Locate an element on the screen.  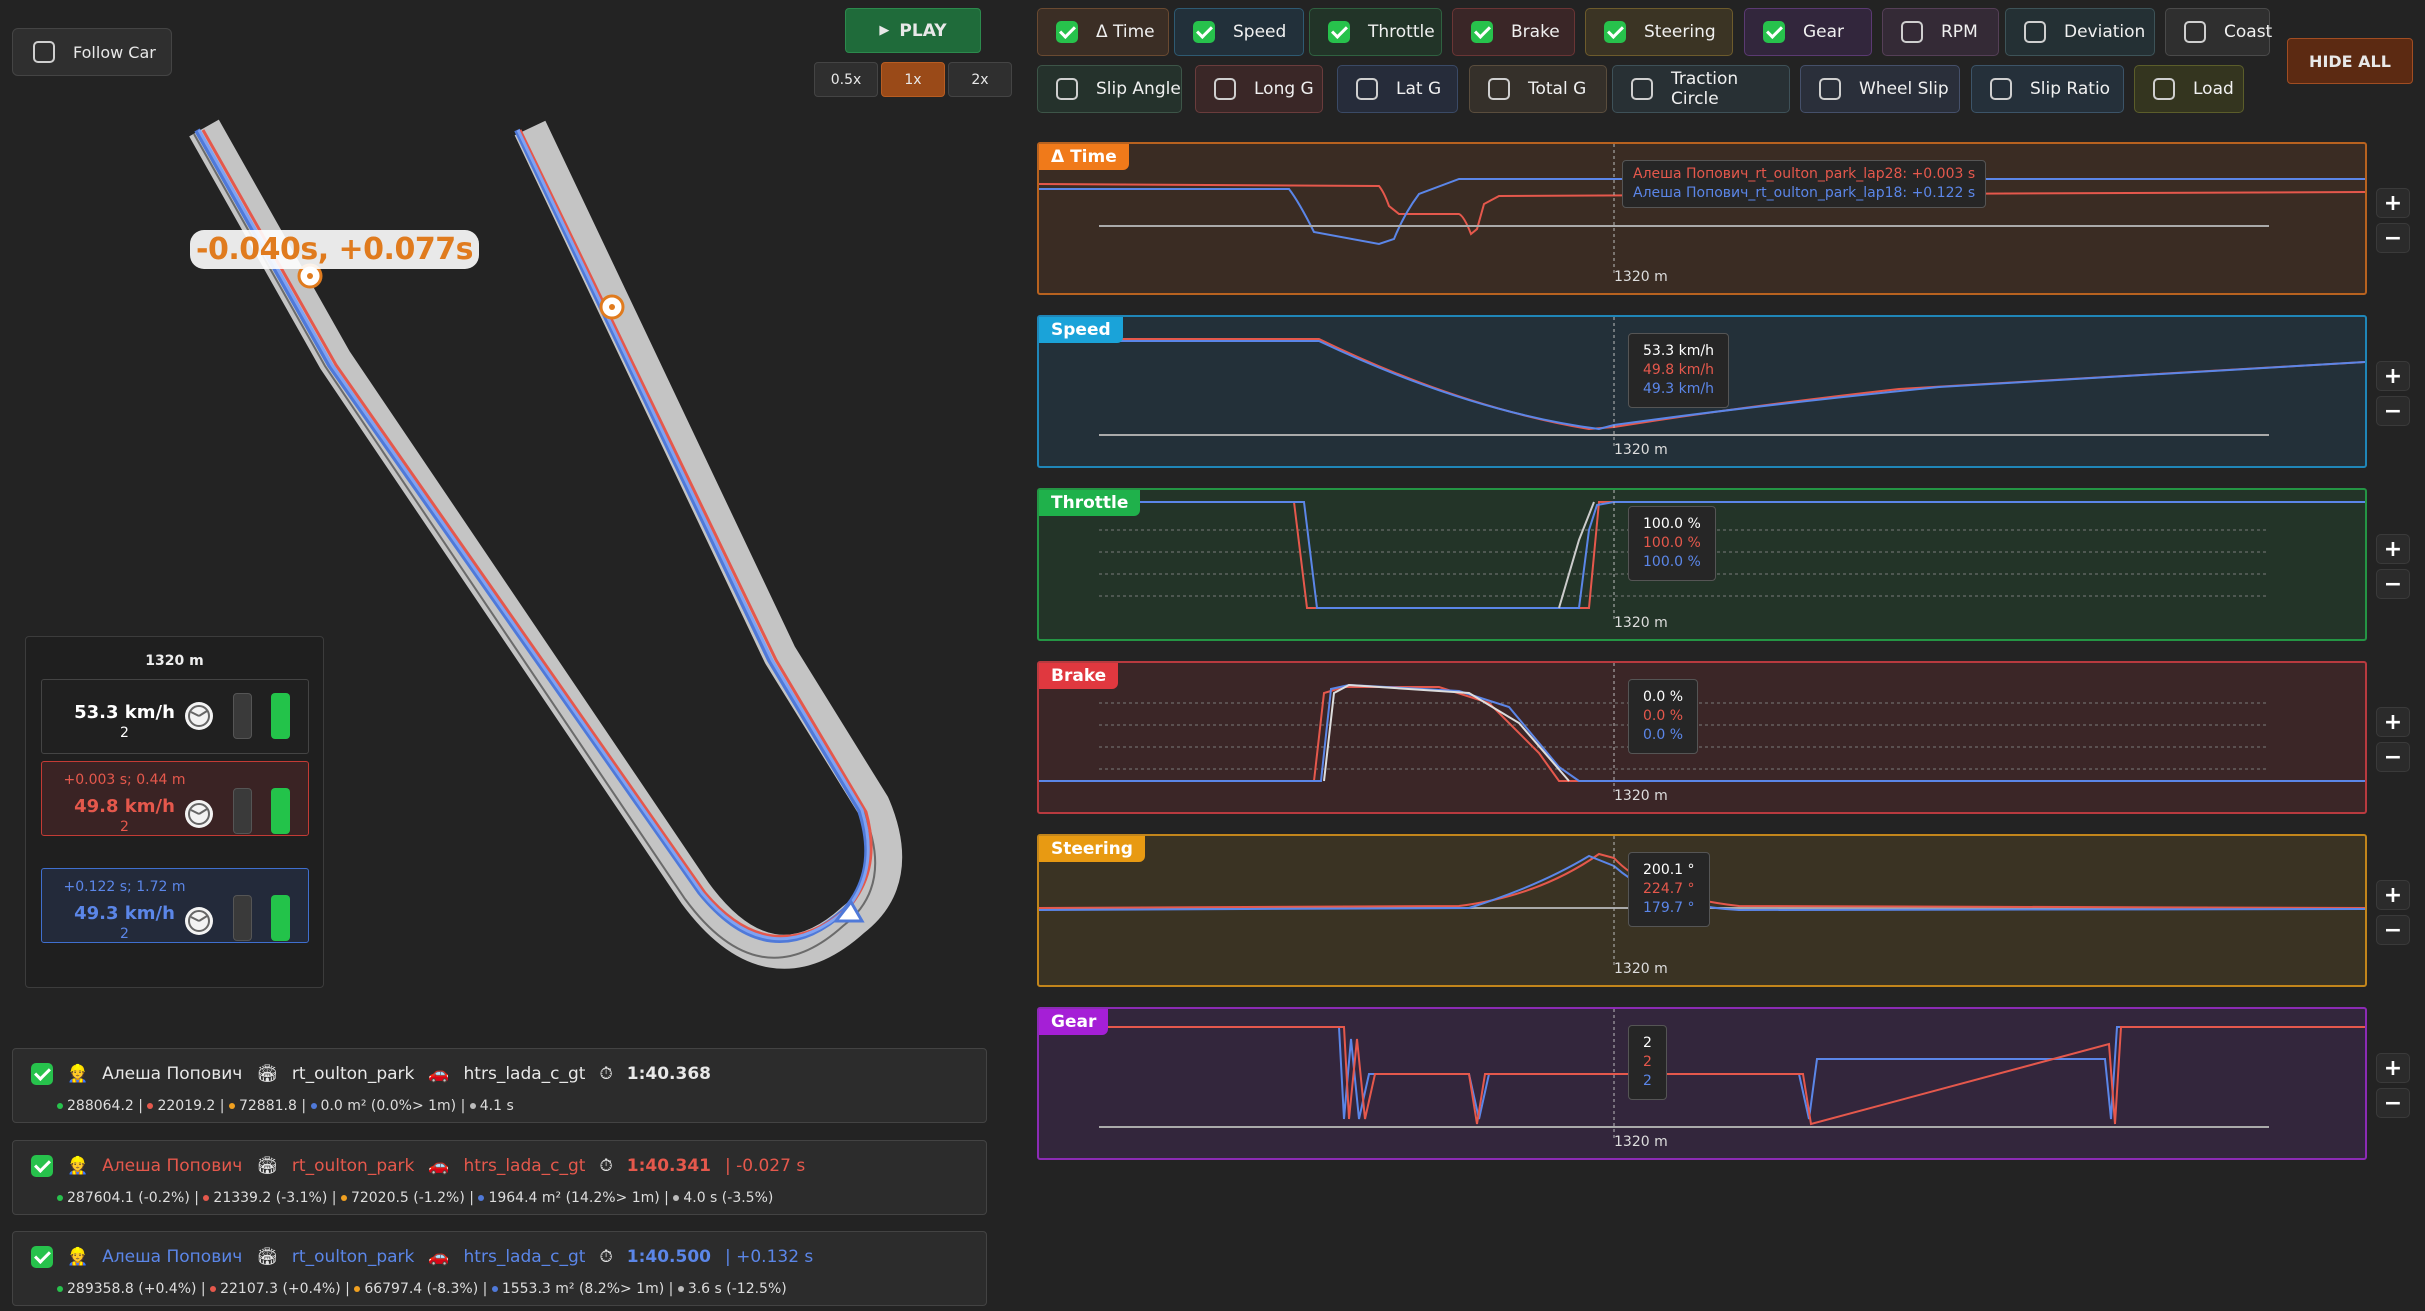
toggle-time: Δ Time is located at coordinates (1103, 32).